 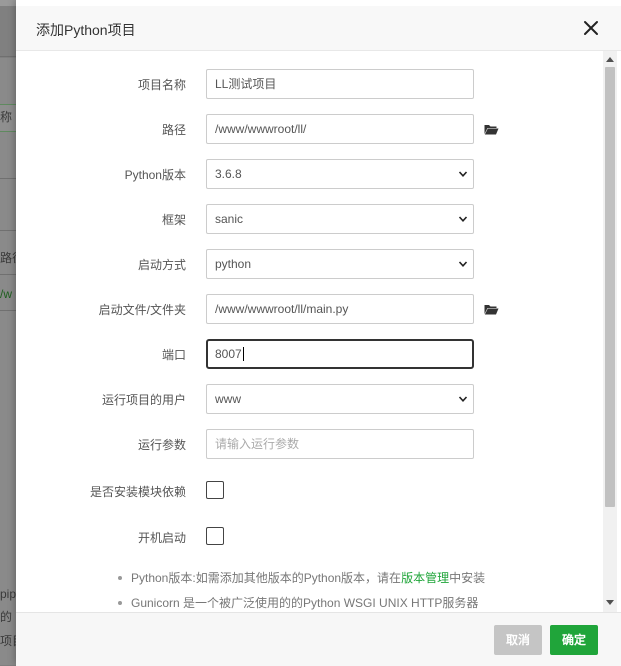 What do you see at coordinates (340, 354) in the screenshot?
I see `port-input: 8007` at bounding box center [340, 354].